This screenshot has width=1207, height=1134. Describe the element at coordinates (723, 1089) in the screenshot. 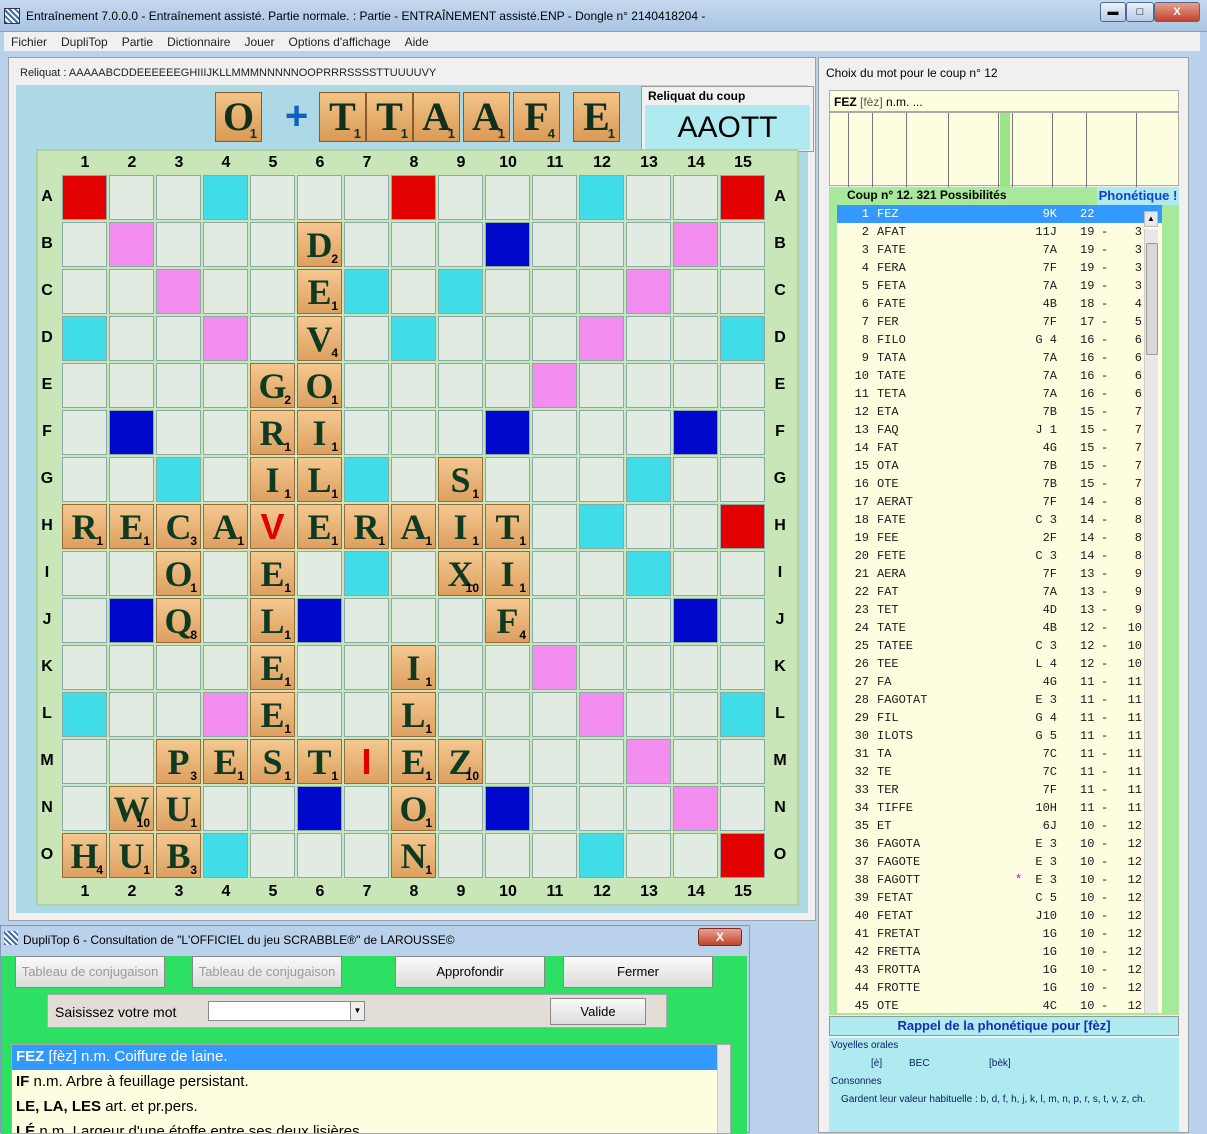

I see `definitions-scrollbar` at that location.